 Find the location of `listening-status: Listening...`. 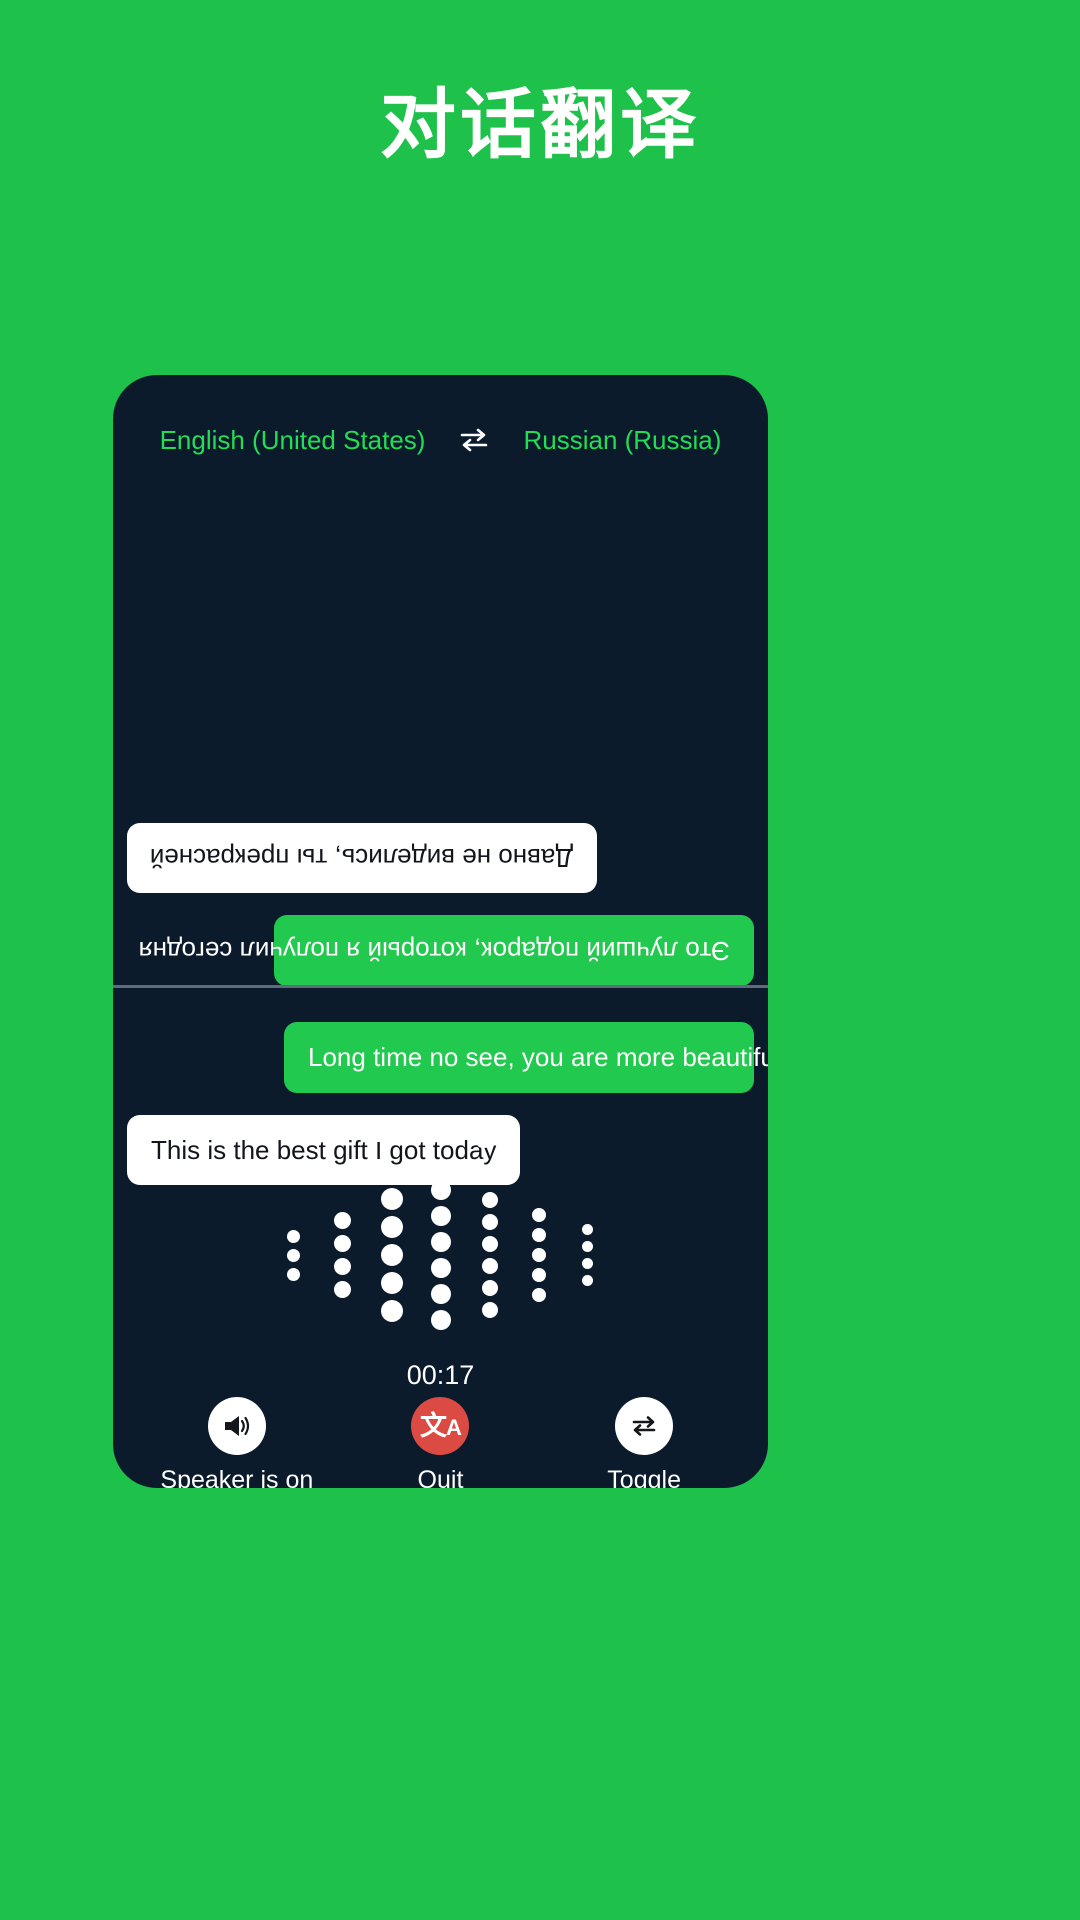

listening-status: Listening... is located at coordinates (440, 1133).